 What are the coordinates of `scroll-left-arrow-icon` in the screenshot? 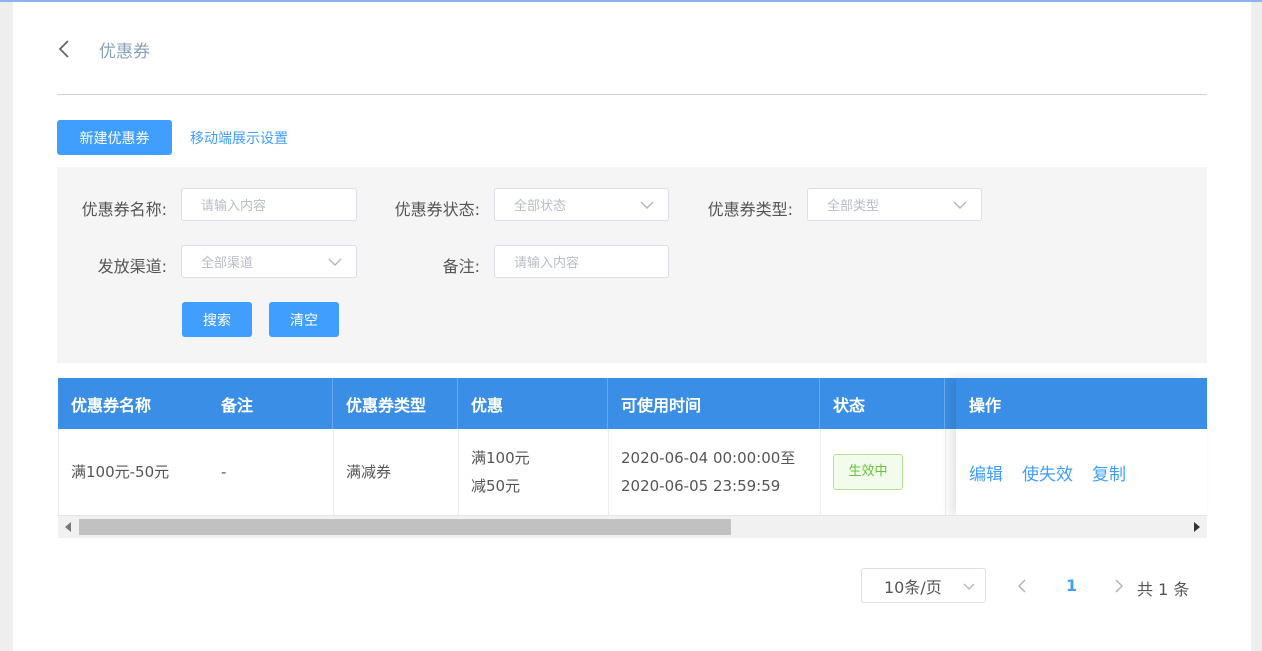 It's located at (68, 527).